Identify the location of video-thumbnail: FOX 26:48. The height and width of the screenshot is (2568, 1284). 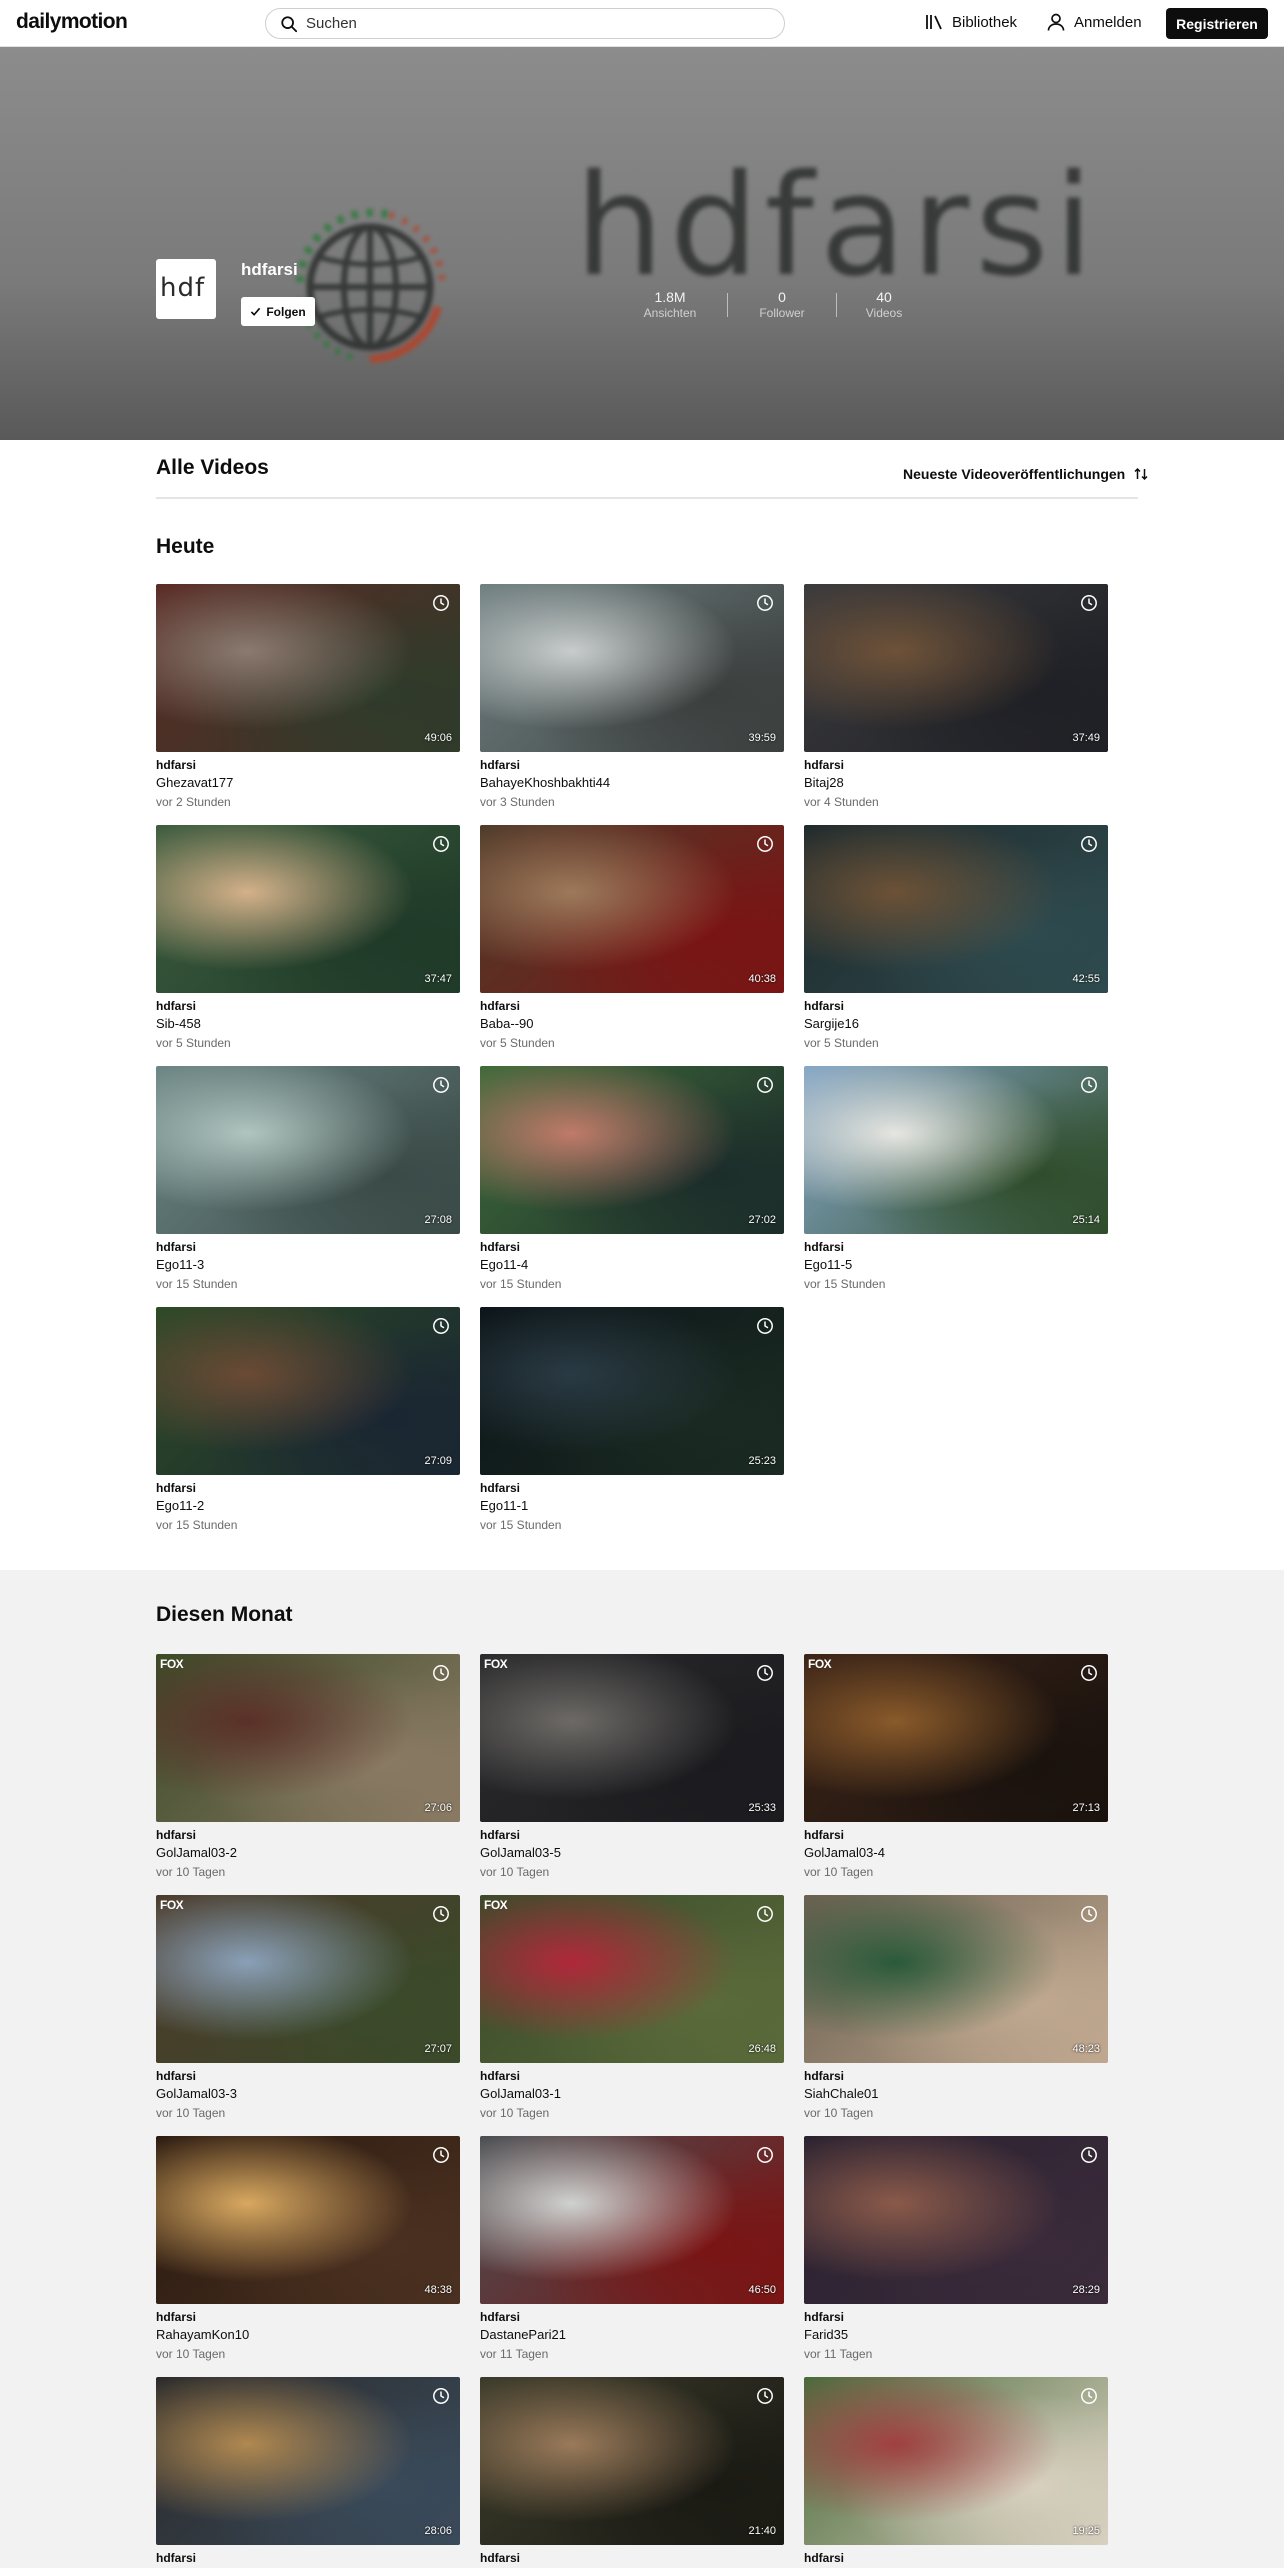
(632, 1979).